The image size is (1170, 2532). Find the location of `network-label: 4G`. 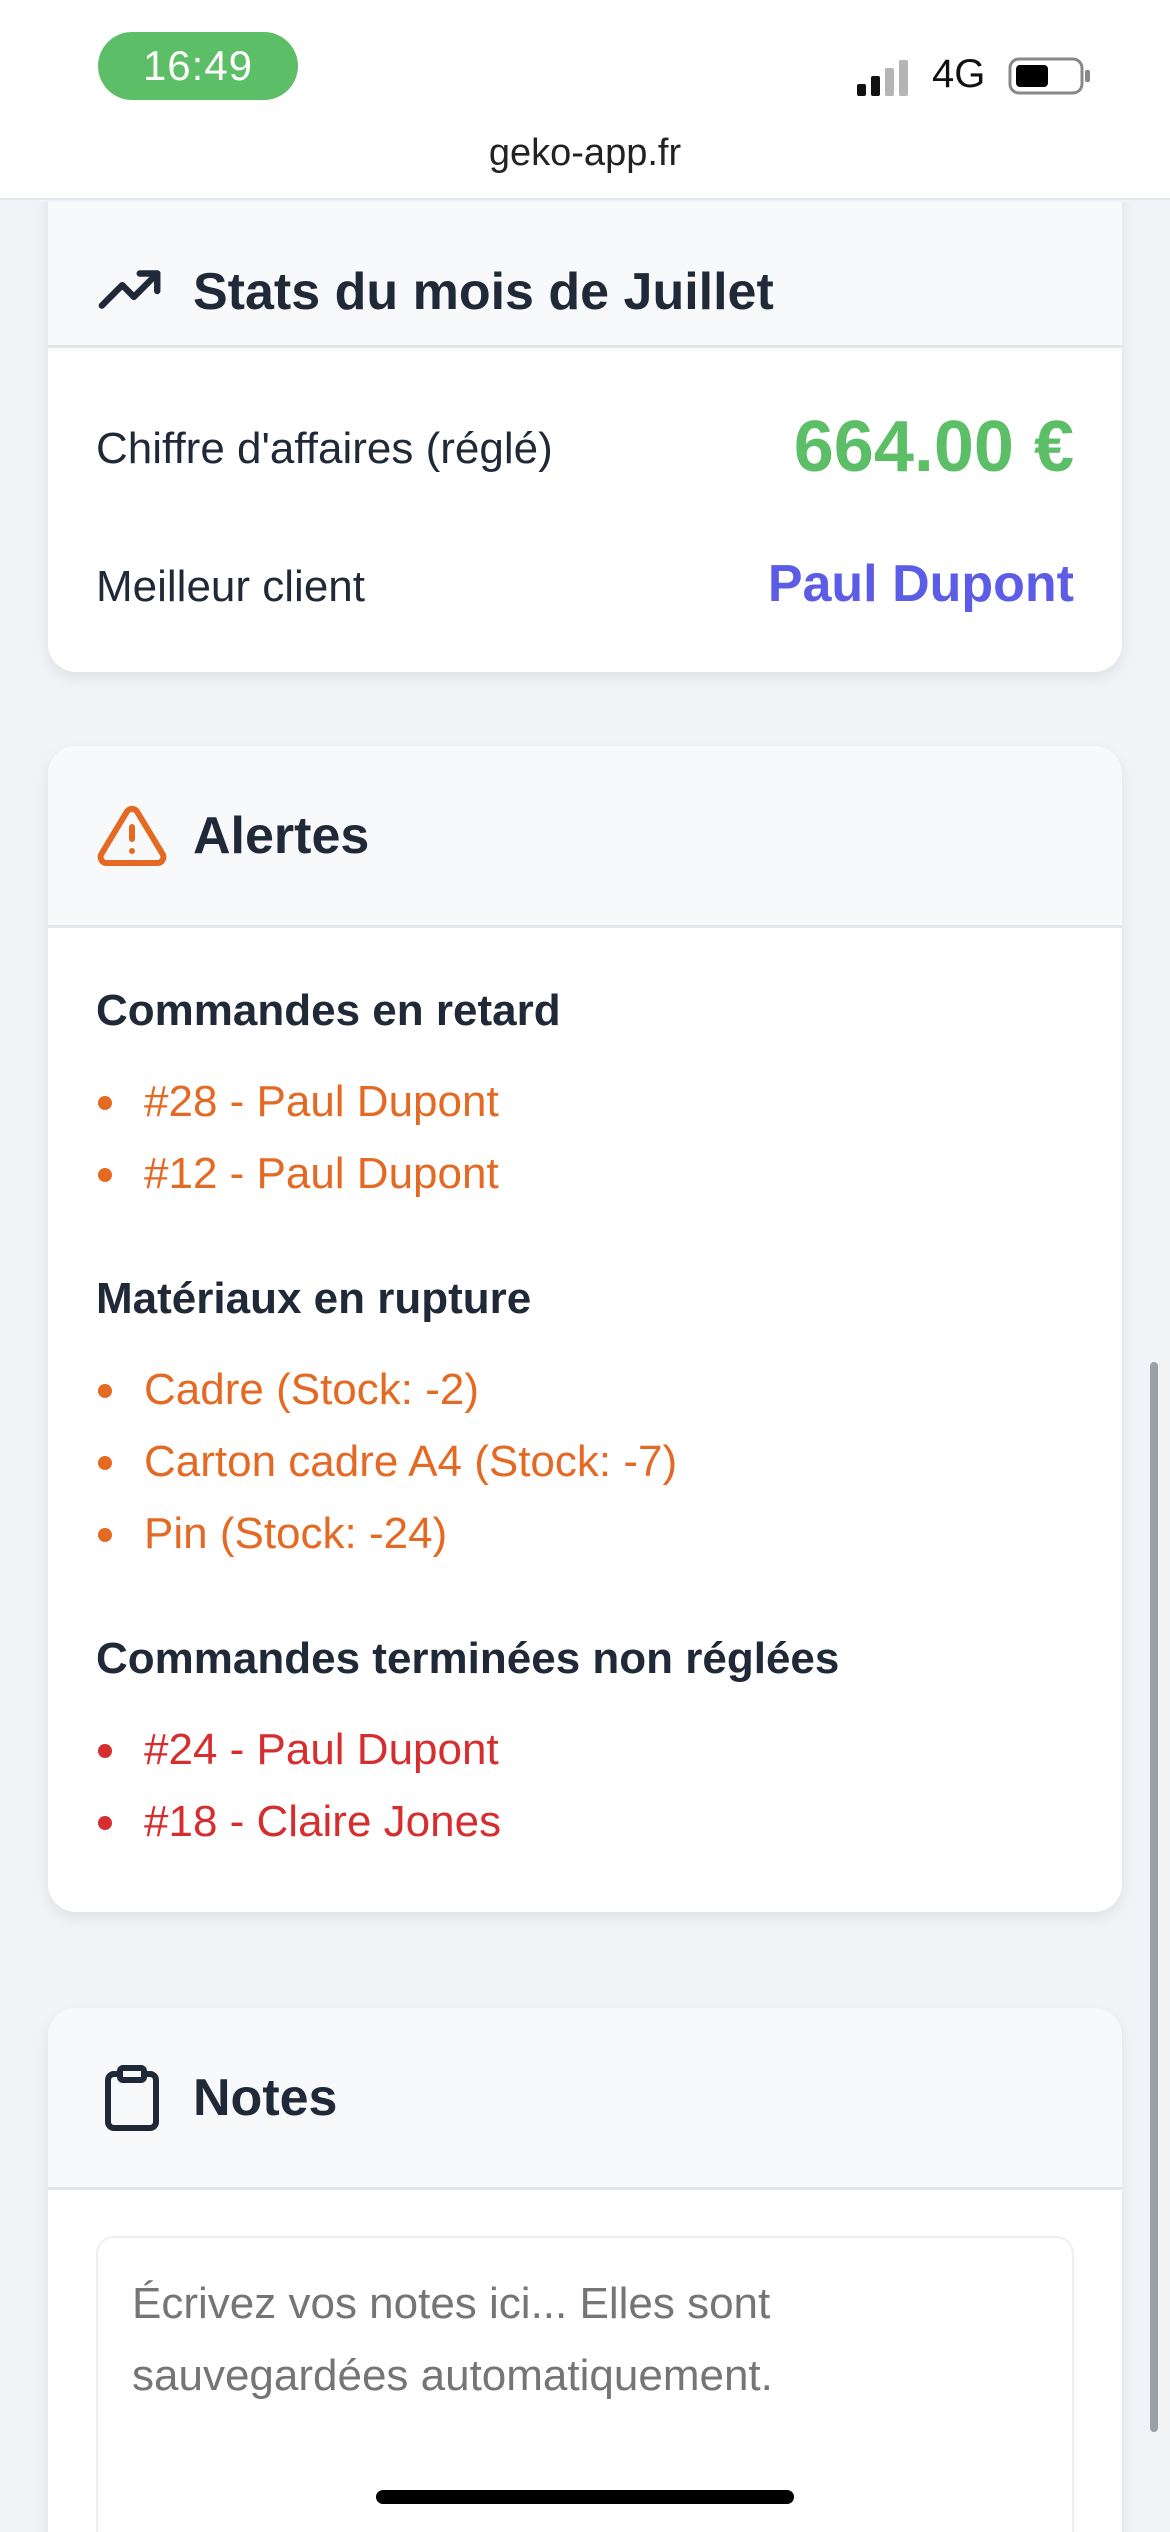

network-label: 4G is located at coordinates (959, 74).